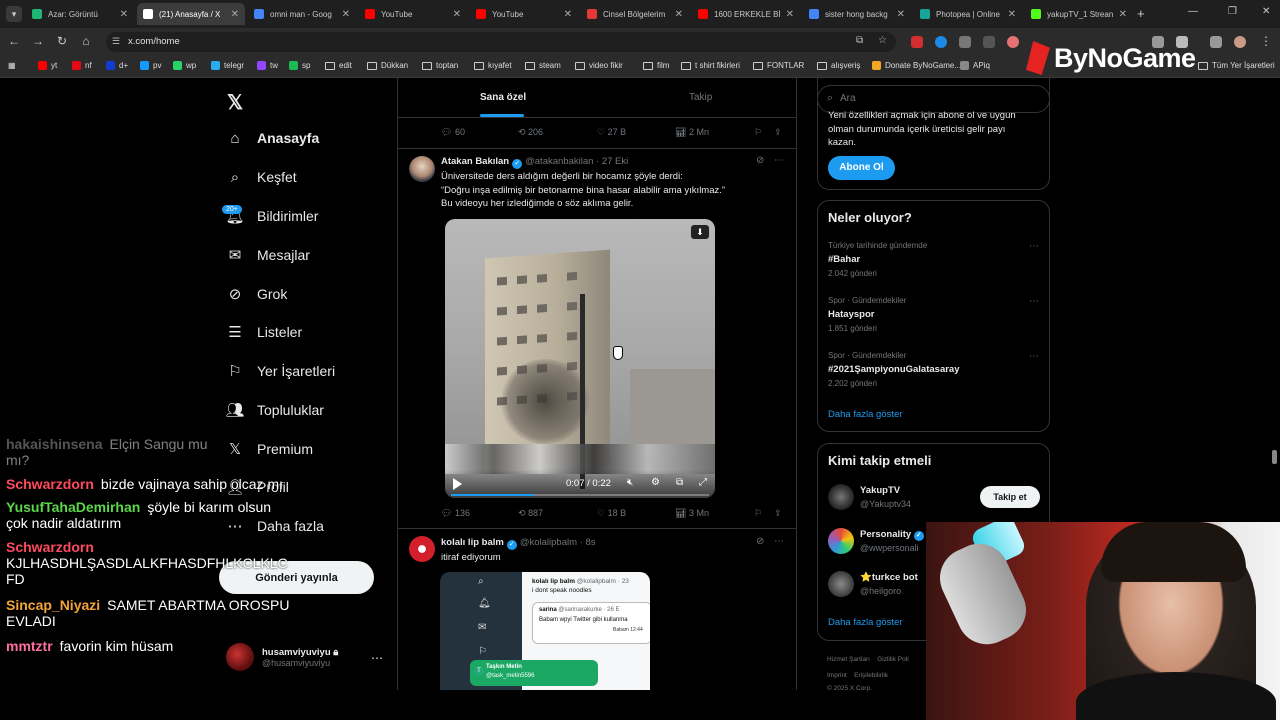 The image size is (1280, 720). What do you see at coordinates (588, 542) in the screenshot?
I see `tweet-time: · 8s` at bounding box center [588, 542].